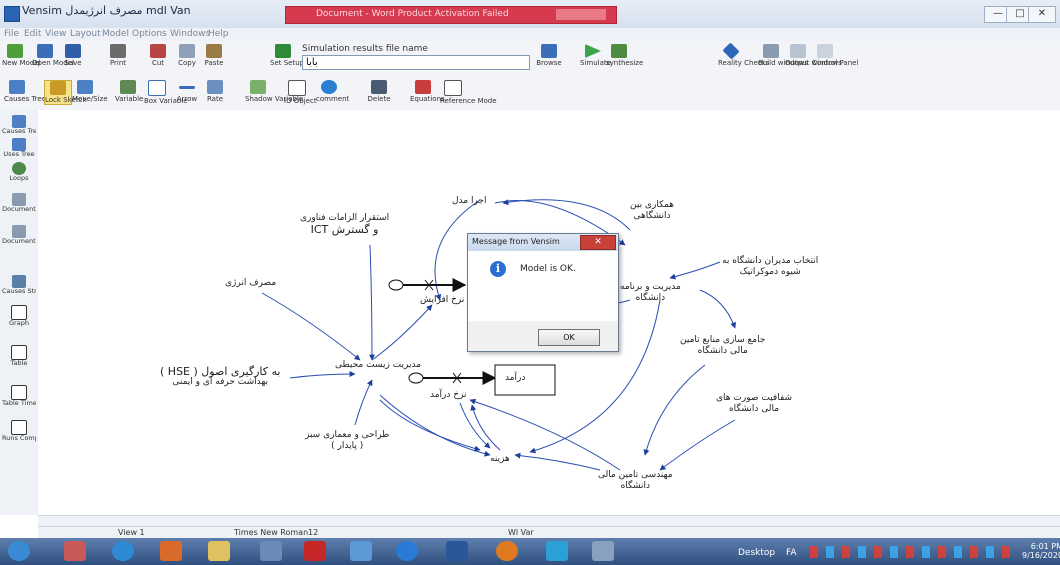 Image resolution: width=1060 pixels, height=565 pixels. Describe the element at coordinates (791, 553) in the screenshot. I see `language-indicator: FA` at that location.